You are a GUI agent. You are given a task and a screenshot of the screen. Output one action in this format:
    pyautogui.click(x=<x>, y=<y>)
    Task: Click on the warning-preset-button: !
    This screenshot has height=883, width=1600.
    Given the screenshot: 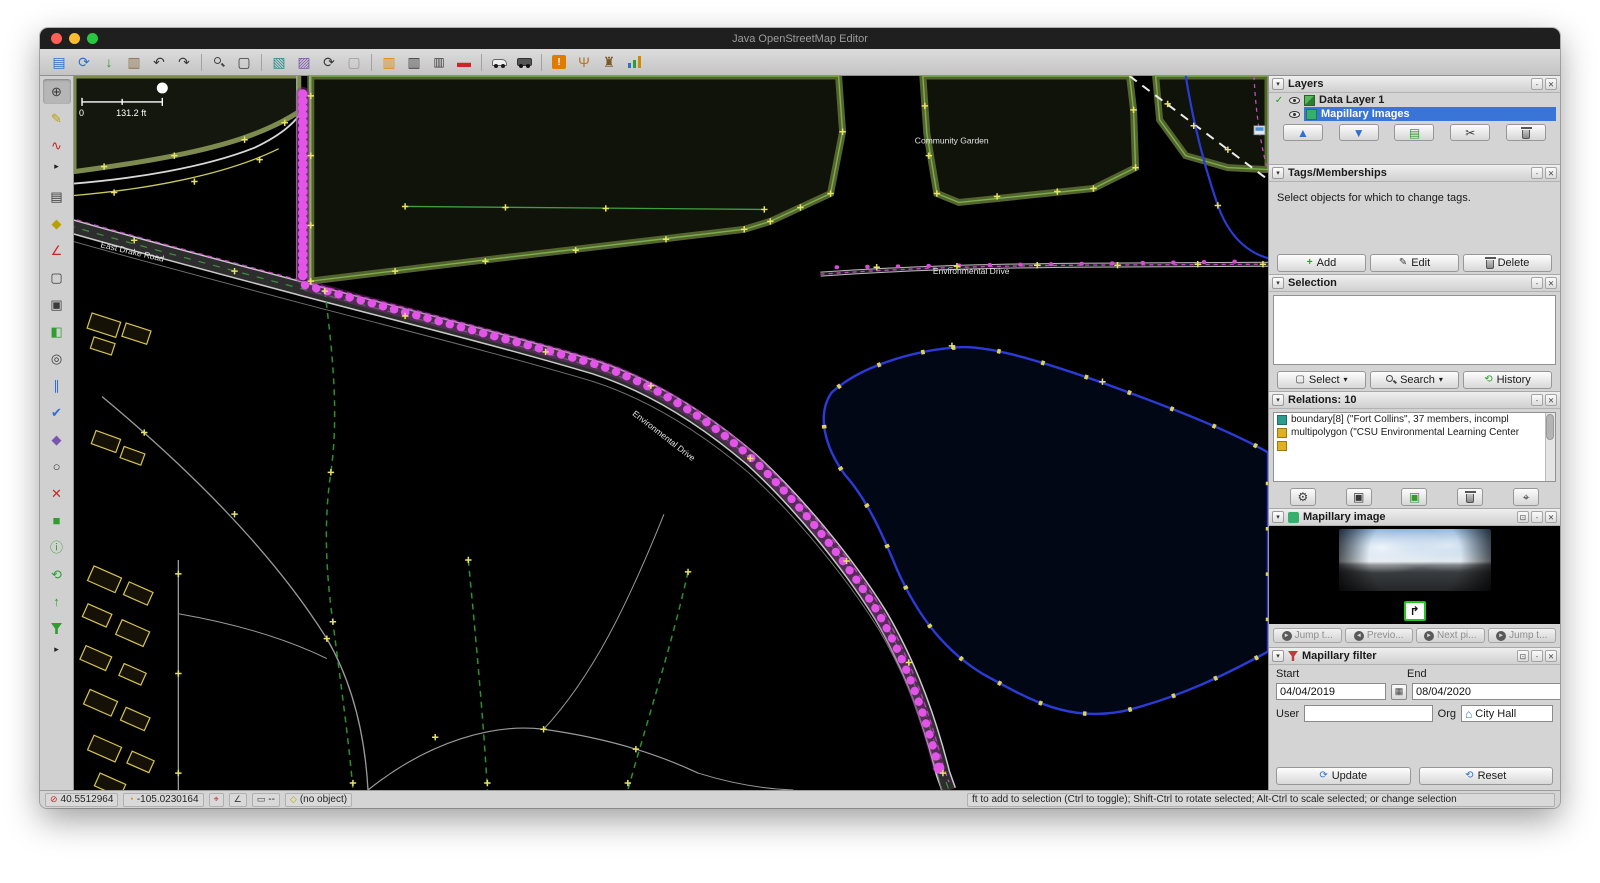 What is the action you would take?
    pyautogui.click(x=559, y=62)
    